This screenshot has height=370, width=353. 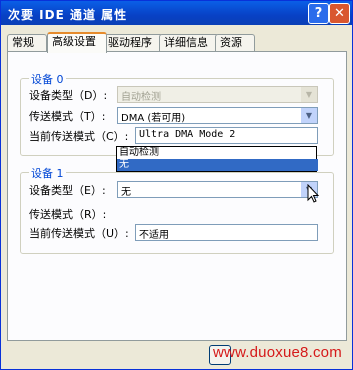 What do you see at coordinates (27, 42) in the screenshot?
I see `tab-general: 常规` at bounding box center [27, 42].